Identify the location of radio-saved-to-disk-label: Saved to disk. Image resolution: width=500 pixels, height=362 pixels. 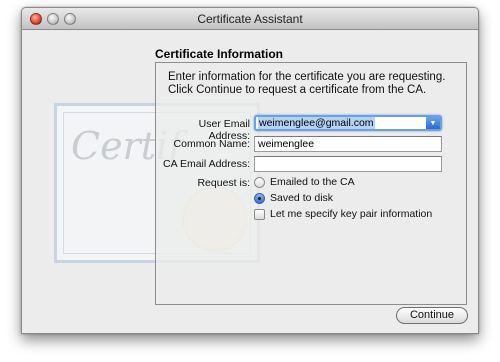
(302, 198).